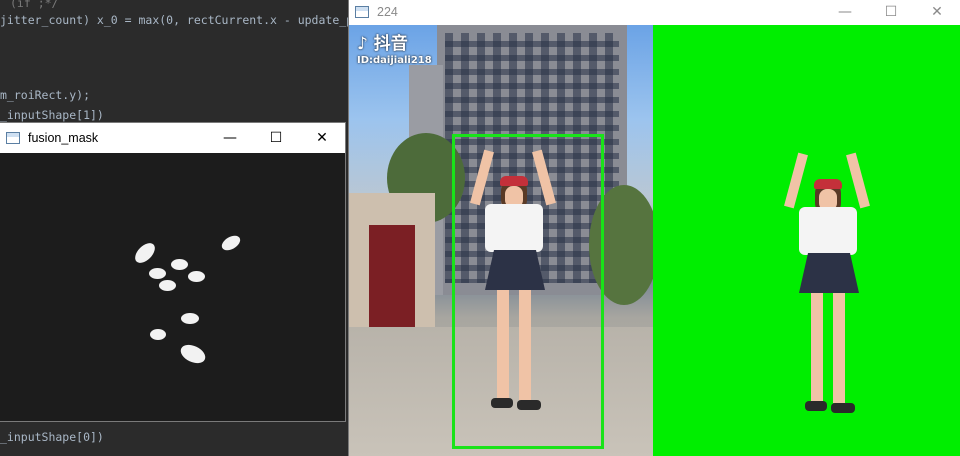  Describe the element at coordinates (34, 5) in the screenshot. I see `code-line: (if ;*/` at that location.